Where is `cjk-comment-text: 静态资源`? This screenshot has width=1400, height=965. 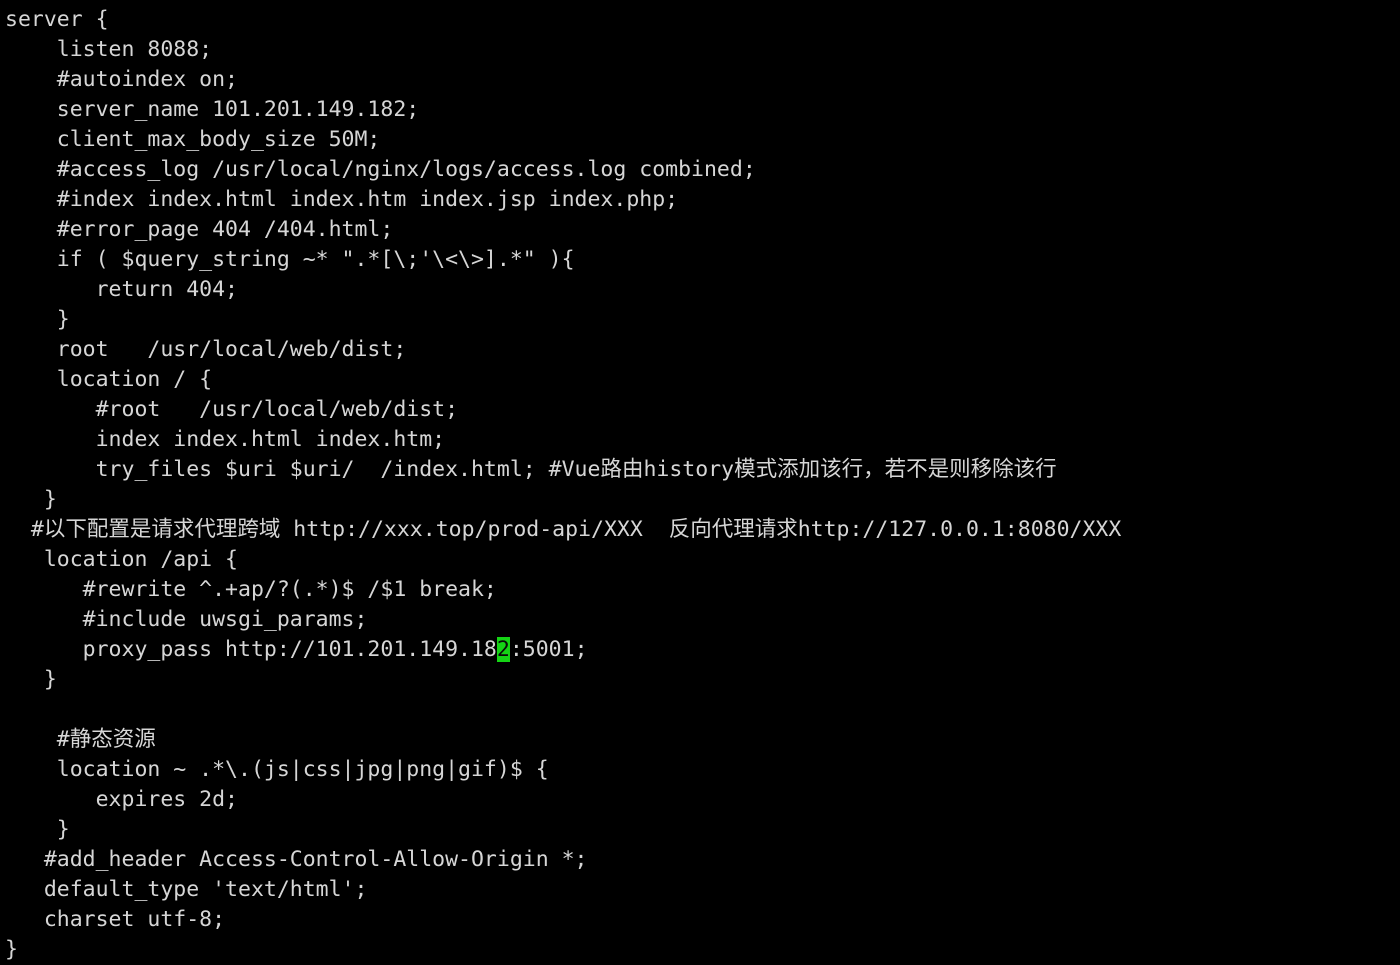
cjk-comment-text: 静态资源 is located at coordinates (112, 739).